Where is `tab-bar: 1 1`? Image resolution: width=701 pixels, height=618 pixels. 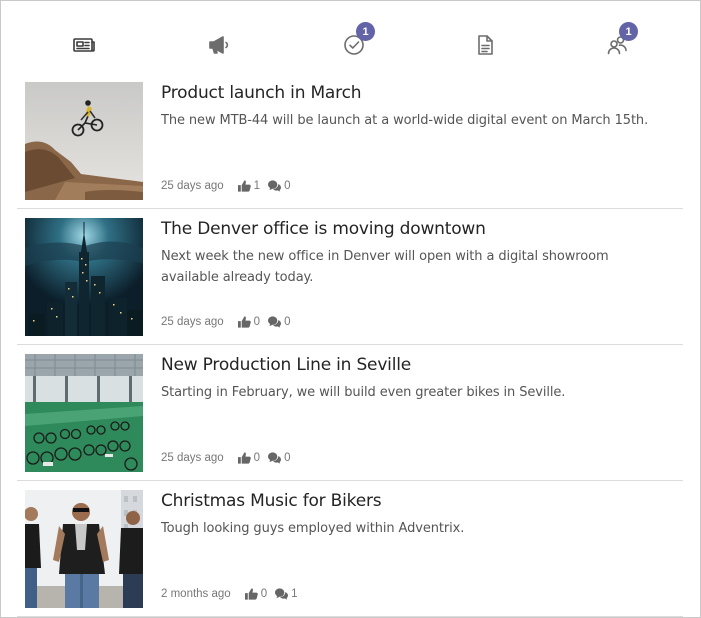 tab-bar: 1 1 is located at coordinates (350, 41).